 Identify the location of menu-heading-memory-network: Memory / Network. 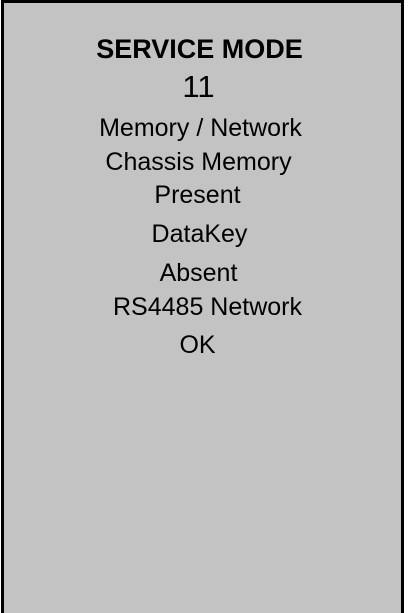
(200, 128).